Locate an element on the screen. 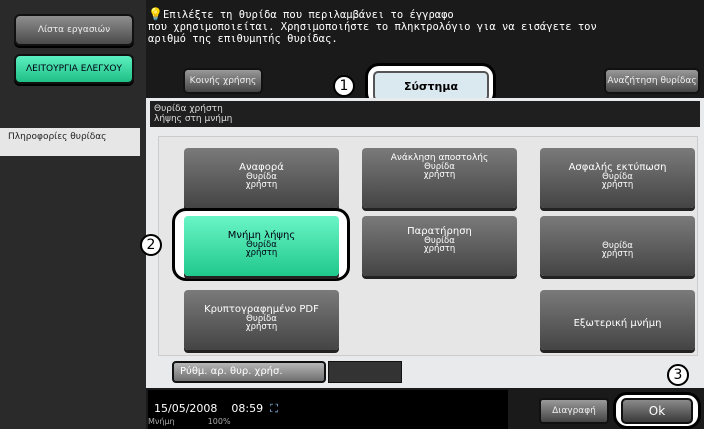 The image size is (704, 429). box-polling: Ανάκληση αποστολής Θυρίδα χρήστη is located at coordinates (439, 178).